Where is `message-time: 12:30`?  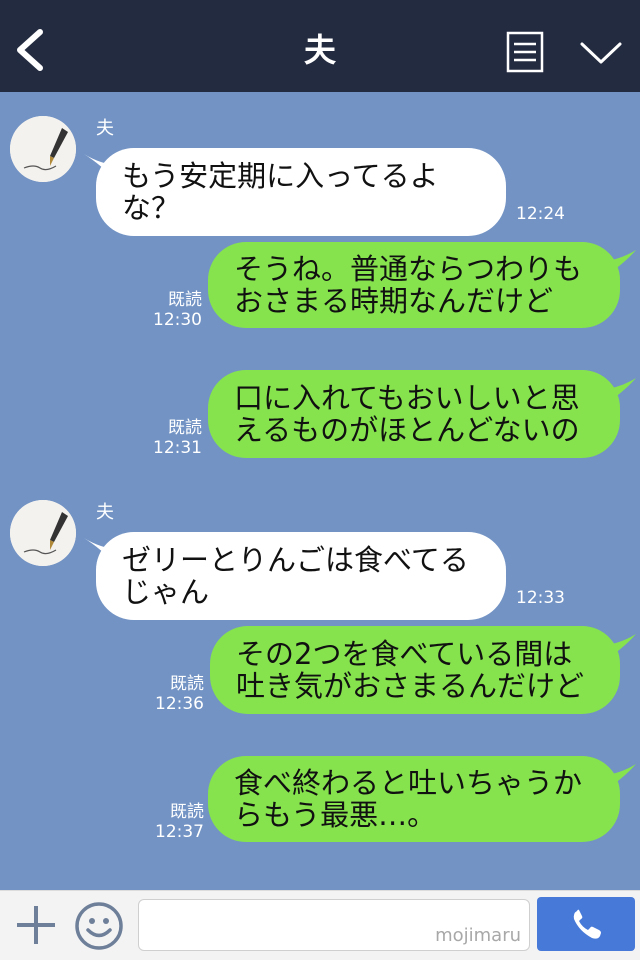 message-time: 12:30 is located at coordinates (177, 320).